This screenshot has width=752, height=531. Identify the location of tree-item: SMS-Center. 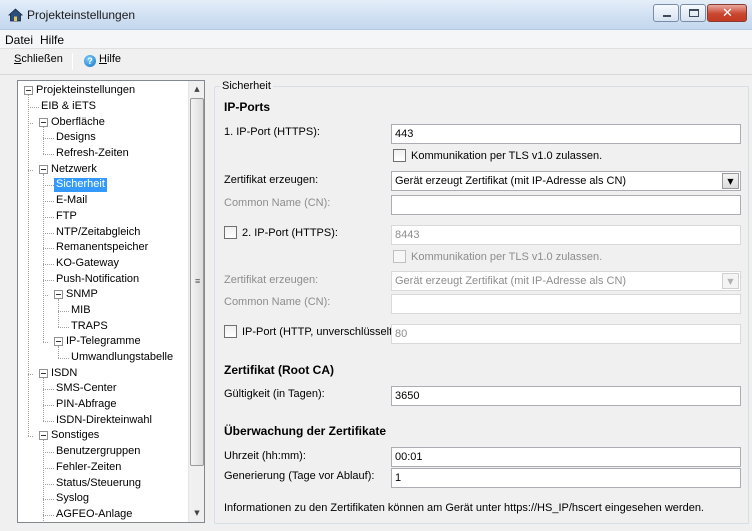
(86, 389).